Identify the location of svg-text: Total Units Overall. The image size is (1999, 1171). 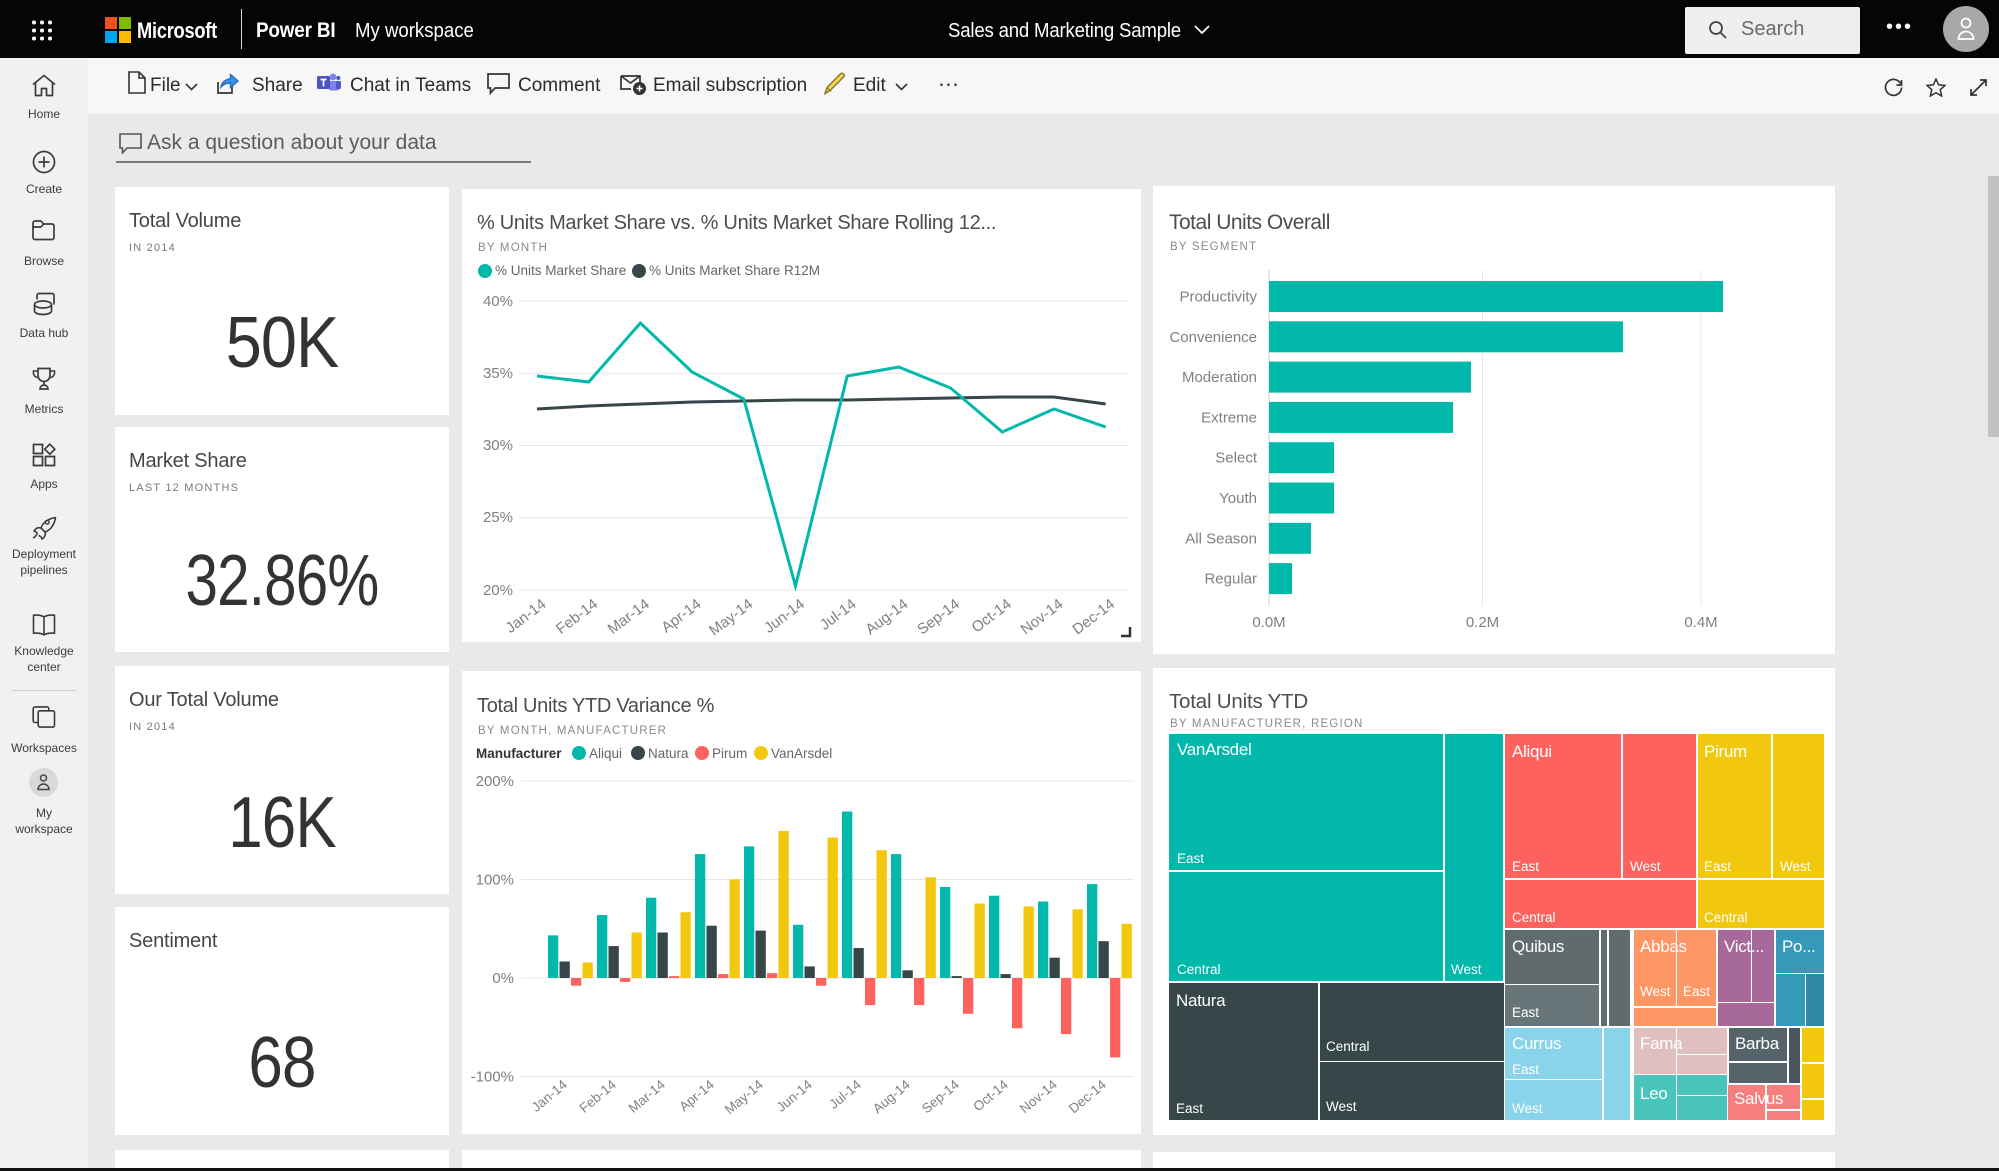
(1249, 222).